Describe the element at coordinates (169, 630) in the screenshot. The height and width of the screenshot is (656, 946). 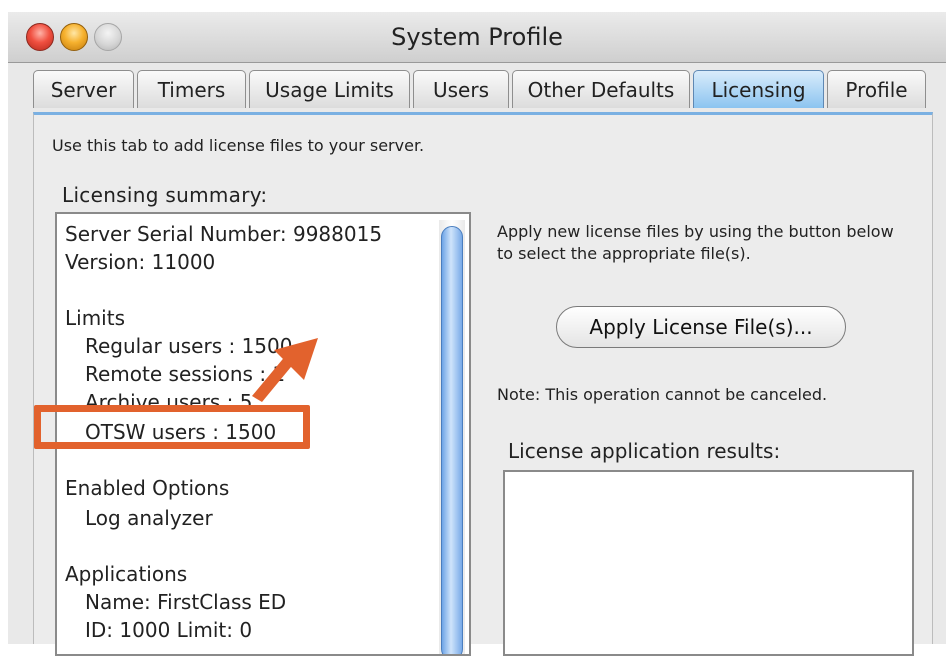
I see `summary-line: ID: 1000 Limit: 0` at that location.